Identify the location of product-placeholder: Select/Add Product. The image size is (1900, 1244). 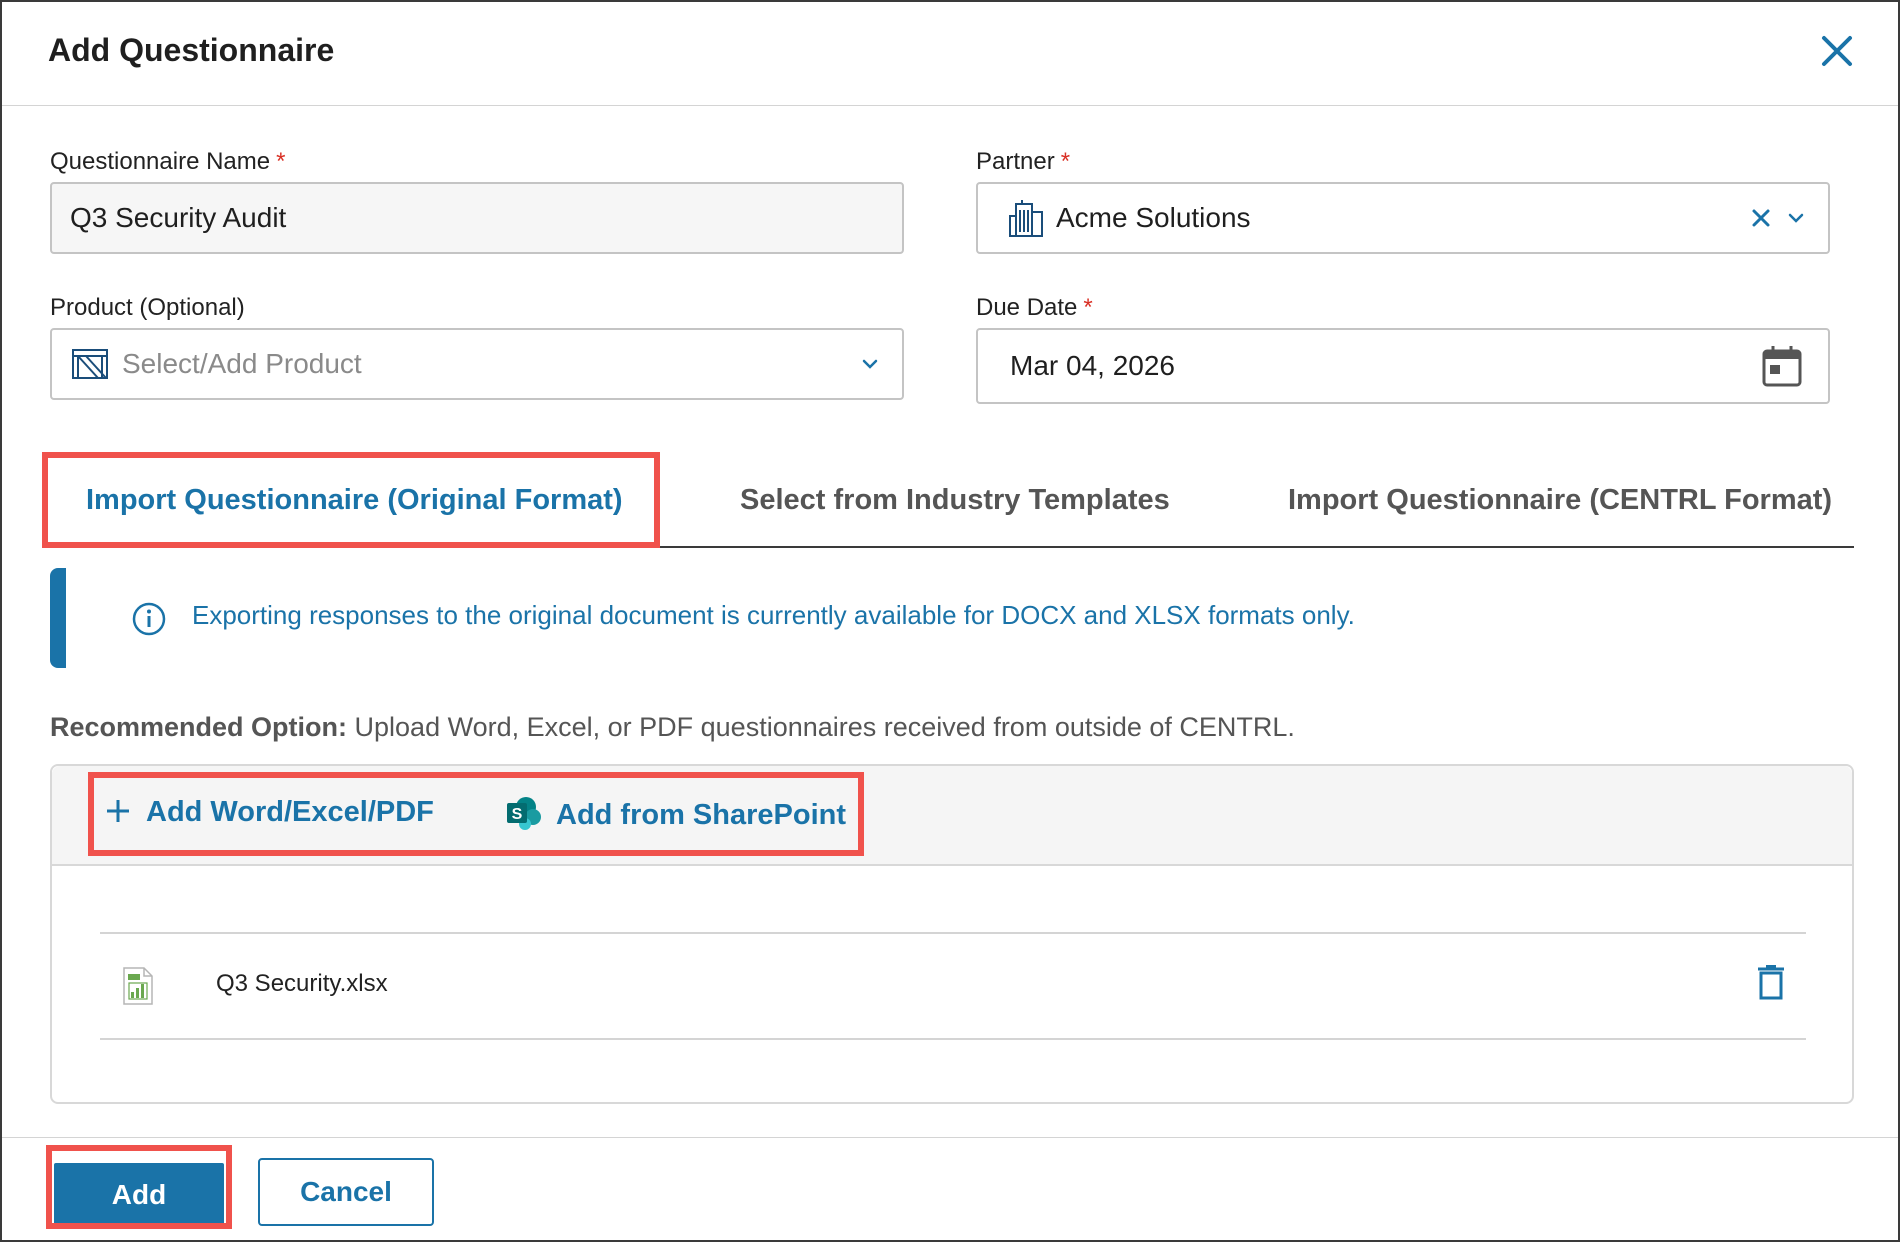
(242, 363).